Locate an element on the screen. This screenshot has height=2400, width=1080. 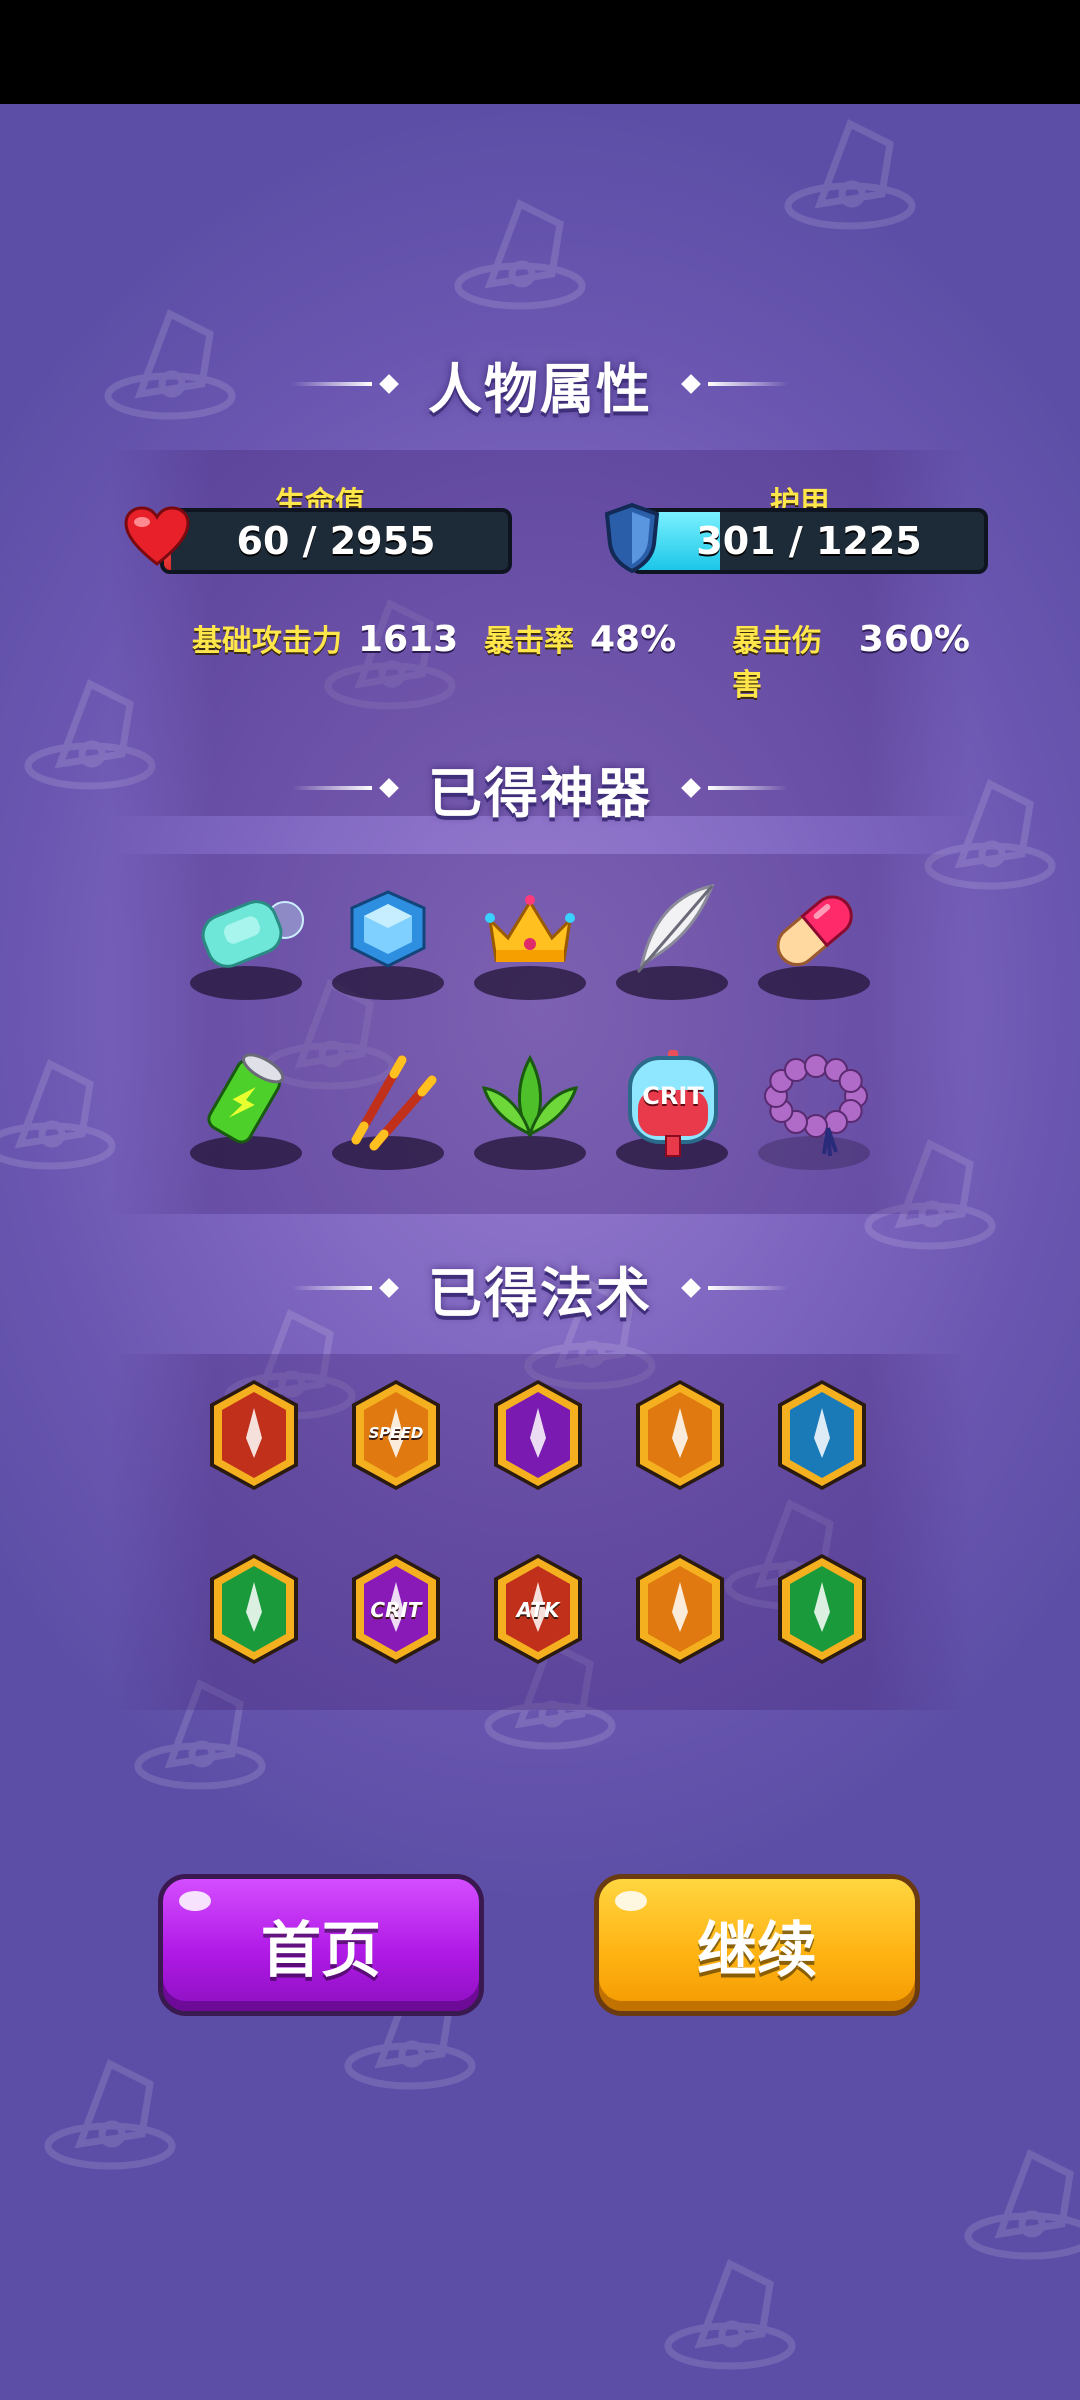
artifact-feather is located at coordinates (676, 940).